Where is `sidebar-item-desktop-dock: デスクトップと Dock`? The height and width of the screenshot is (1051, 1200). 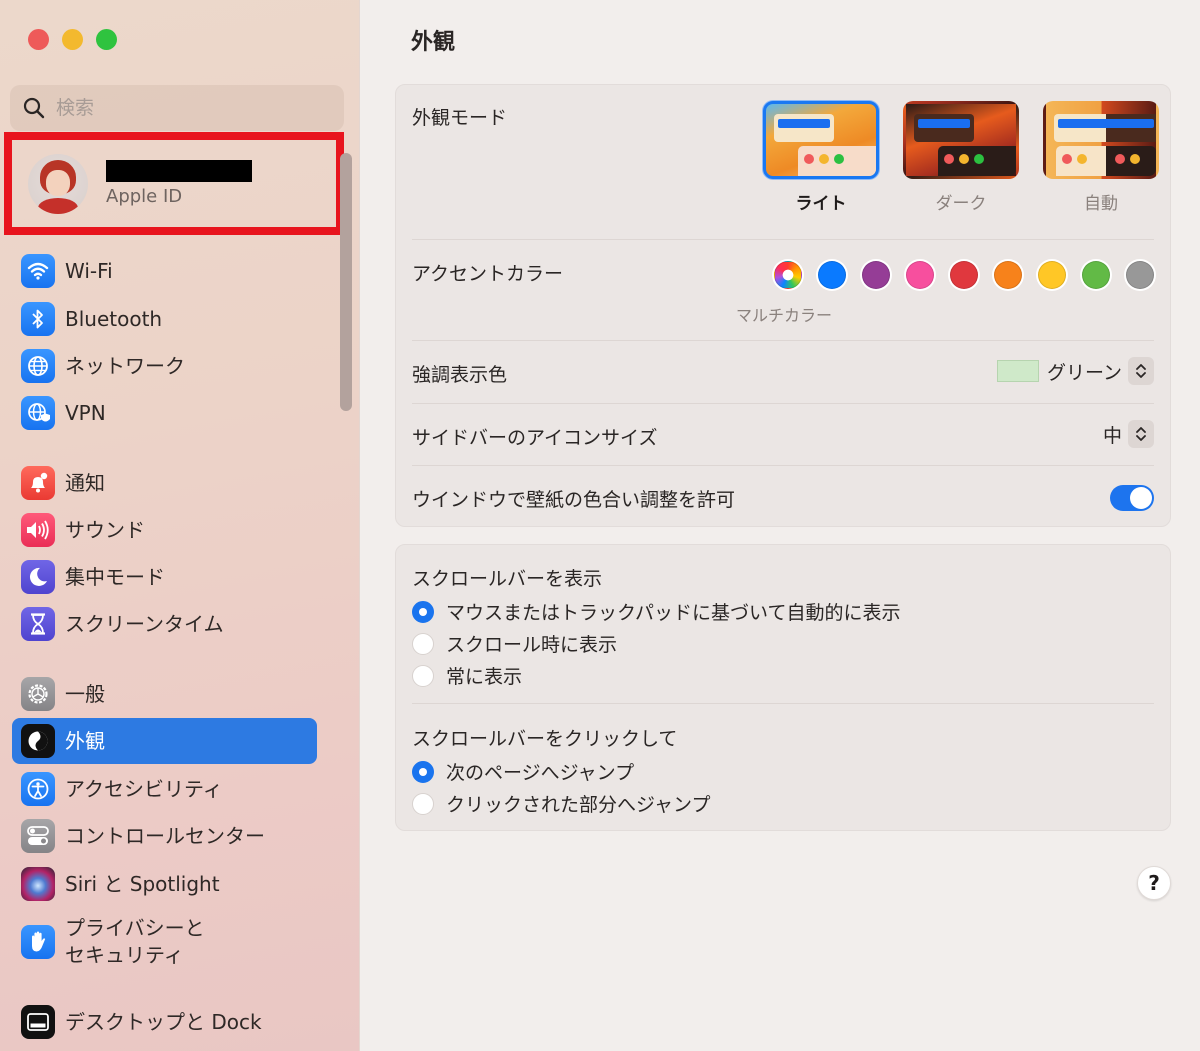
sidebar-item-desktop-dock: デスクトップと Dock is located at coordinates (164, 1022).